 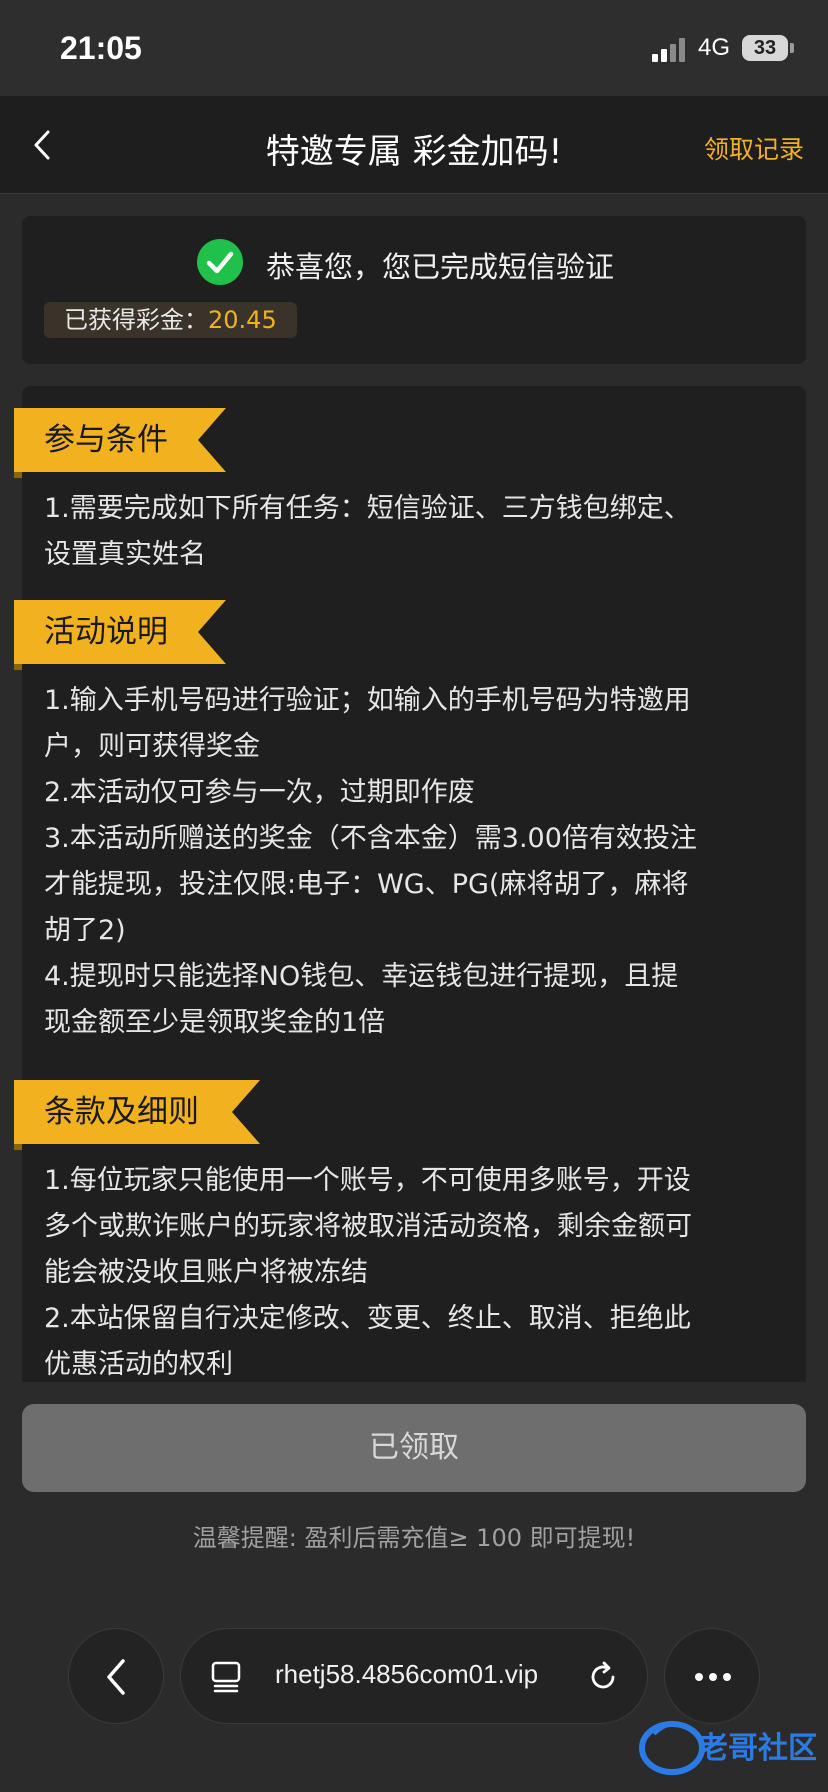 I want to click on watermark-text: 老哥社区, so click(x=757, y=1748).